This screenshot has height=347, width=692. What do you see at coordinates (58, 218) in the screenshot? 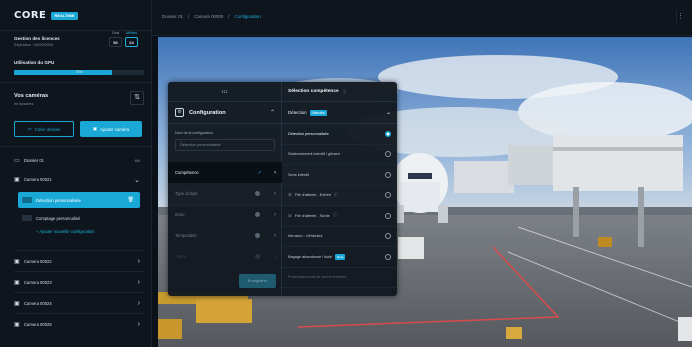
I see `config-label: Comptage personnalisé` at bounding box center [58, 218].